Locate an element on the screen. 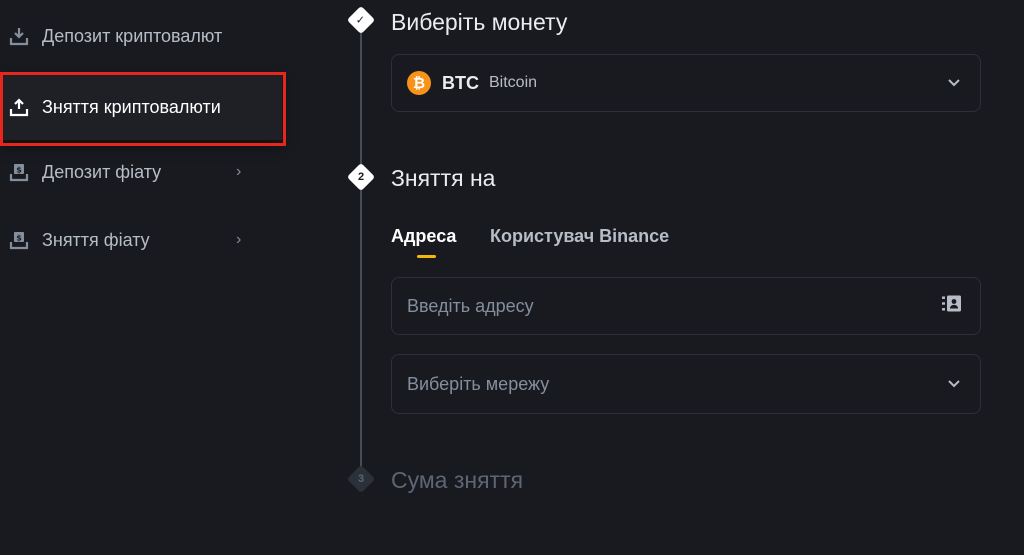 The height and width of the screenshot is (555, 1024). address-input: Введіть адресу is located at coordinates (686, 306).